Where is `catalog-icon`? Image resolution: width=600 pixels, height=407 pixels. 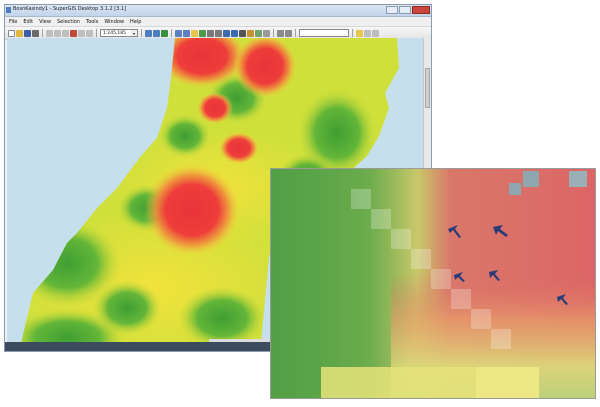 catalog-icon is located at coordinates (164, 33).